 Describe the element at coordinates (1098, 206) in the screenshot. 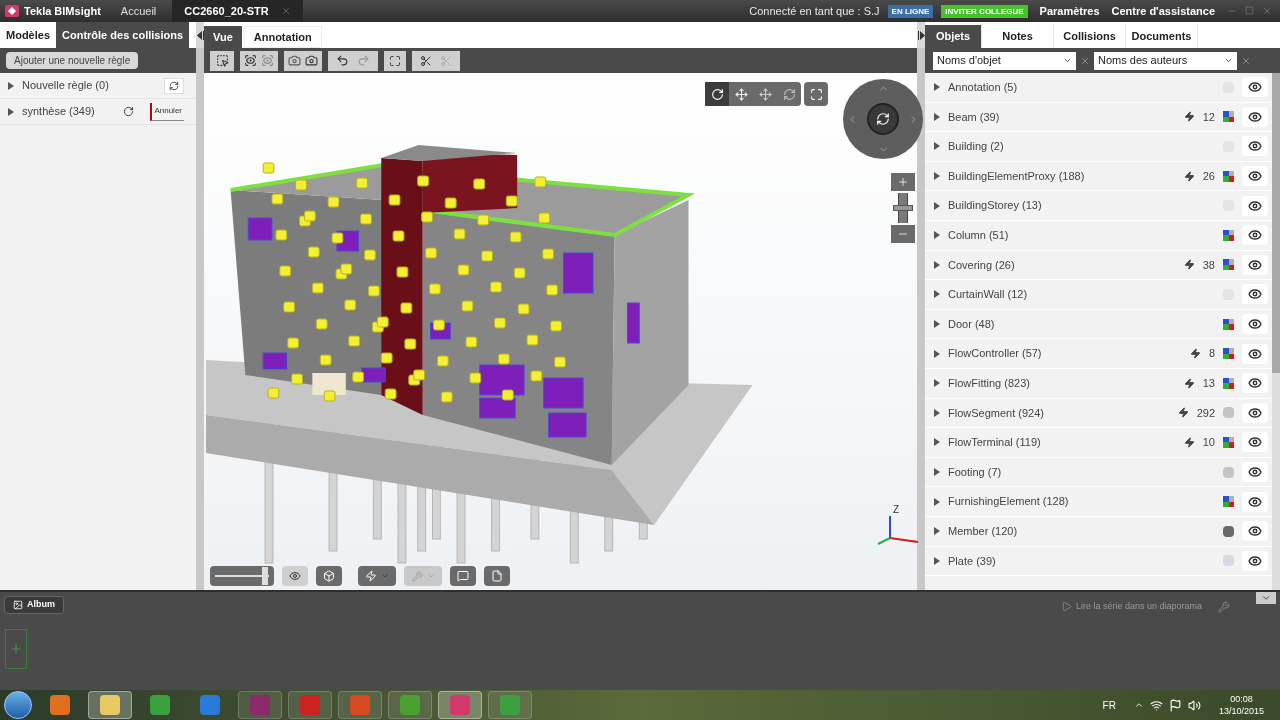

I see `object-row: BuildingStorey (13)` at that location.